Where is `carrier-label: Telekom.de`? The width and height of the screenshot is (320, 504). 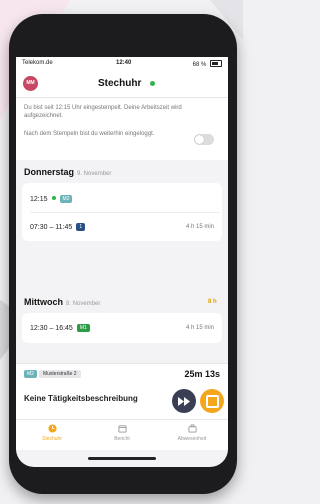 carrier-label: Telekom.de is located at coordinates (37, 63).